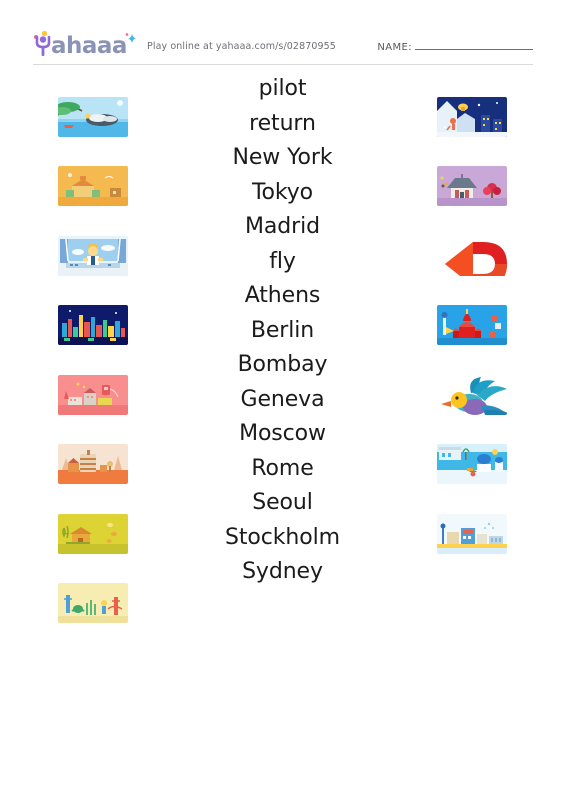 The image size is (565, 800). I want to click on waterfront-city-illustration, so click(472, 533).